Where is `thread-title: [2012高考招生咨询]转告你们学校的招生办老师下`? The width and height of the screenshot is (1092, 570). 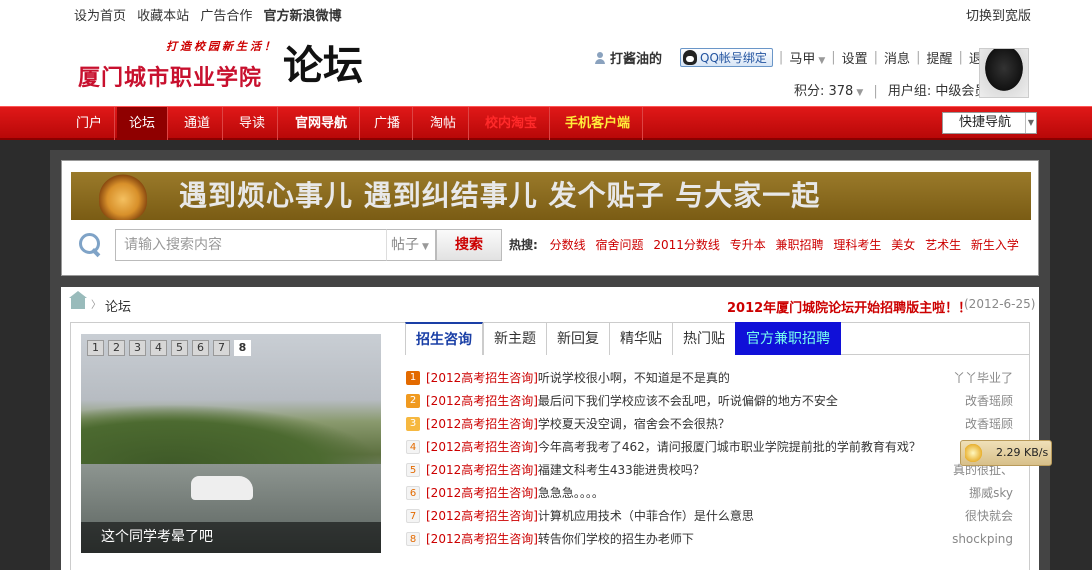
thread-title: [2012高考招生咨询]转告你们学校的招生办老师下 is located at coordinates (560, 539).